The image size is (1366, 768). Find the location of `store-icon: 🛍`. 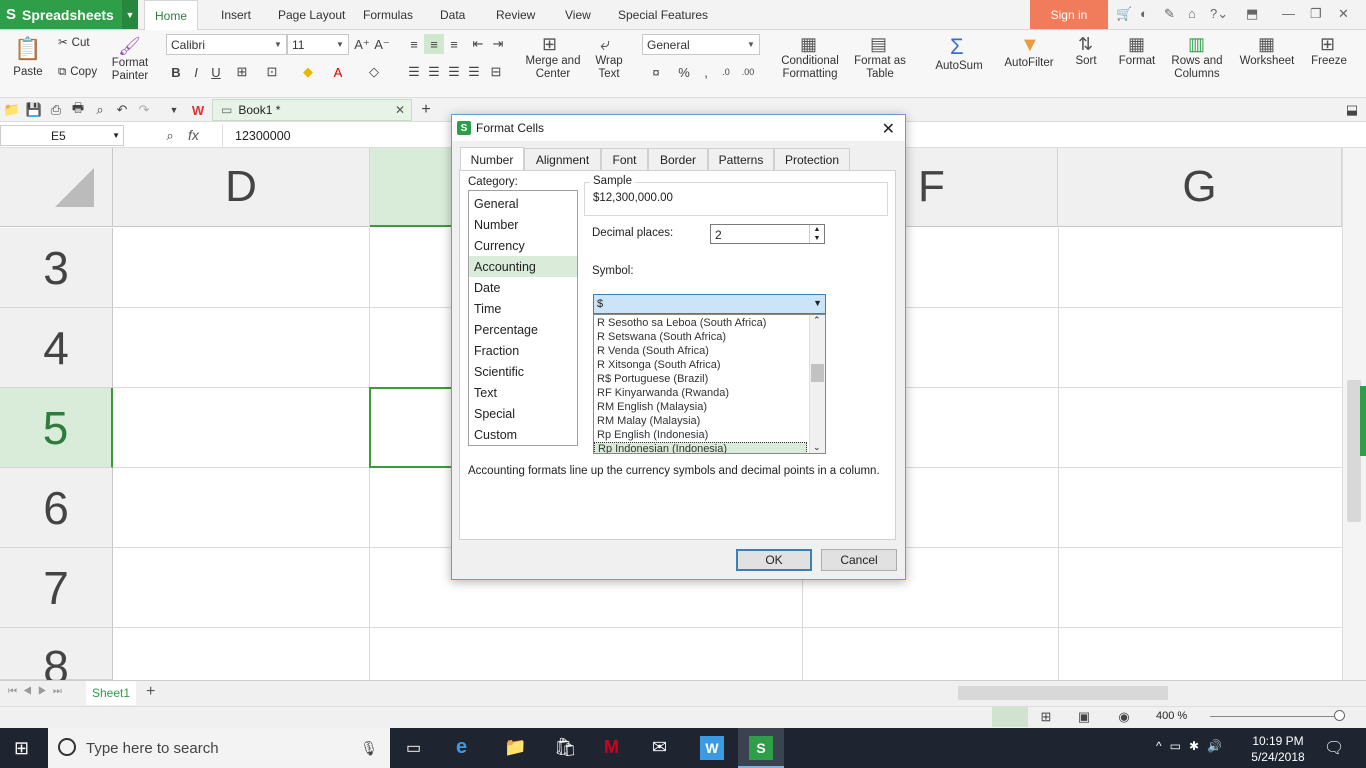

store-icon: 🛍 is located at coordinates (565, 747).